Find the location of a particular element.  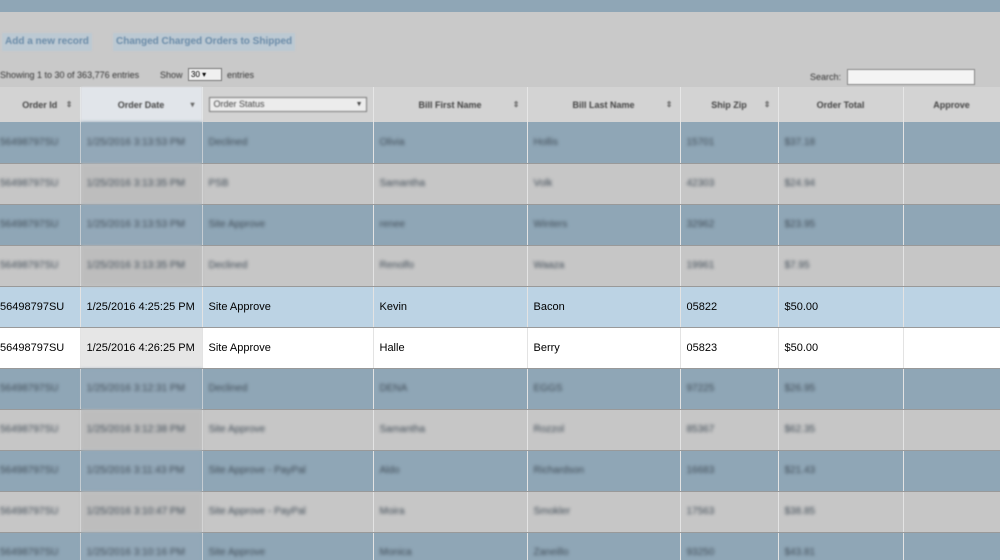

col-order-total: Order Total is located at coordinates (841, 104).